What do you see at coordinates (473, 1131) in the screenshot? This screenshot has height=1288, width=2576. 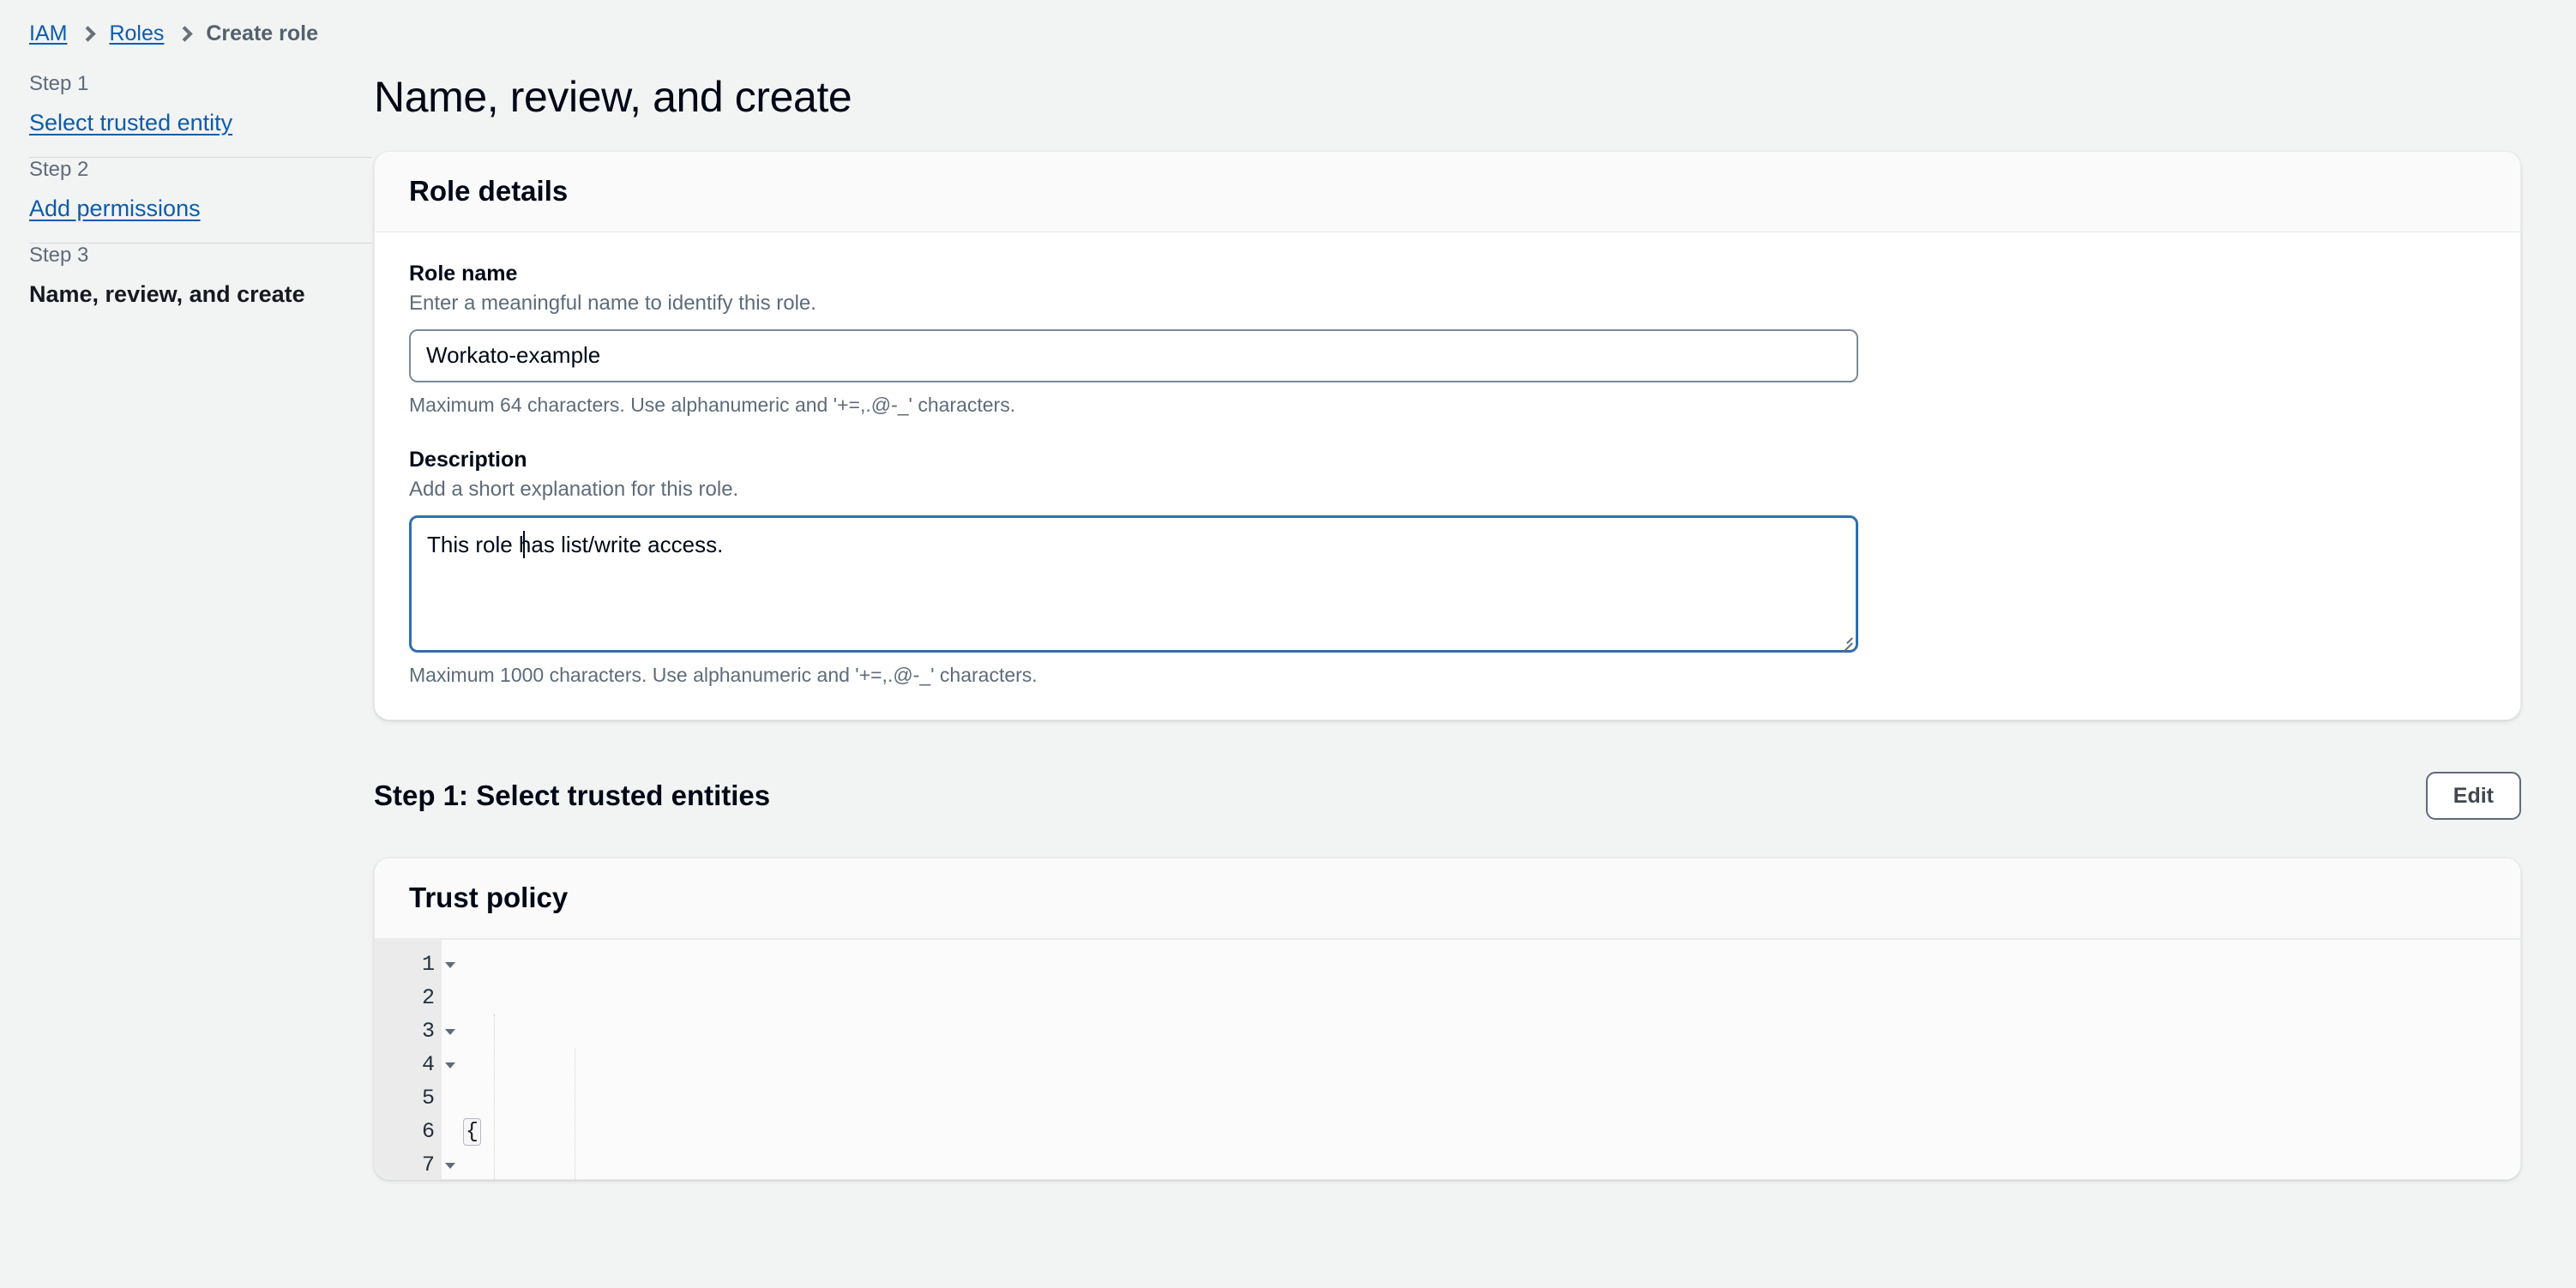 I see `json-open-brace: {` at bounding box center [473, 1131].